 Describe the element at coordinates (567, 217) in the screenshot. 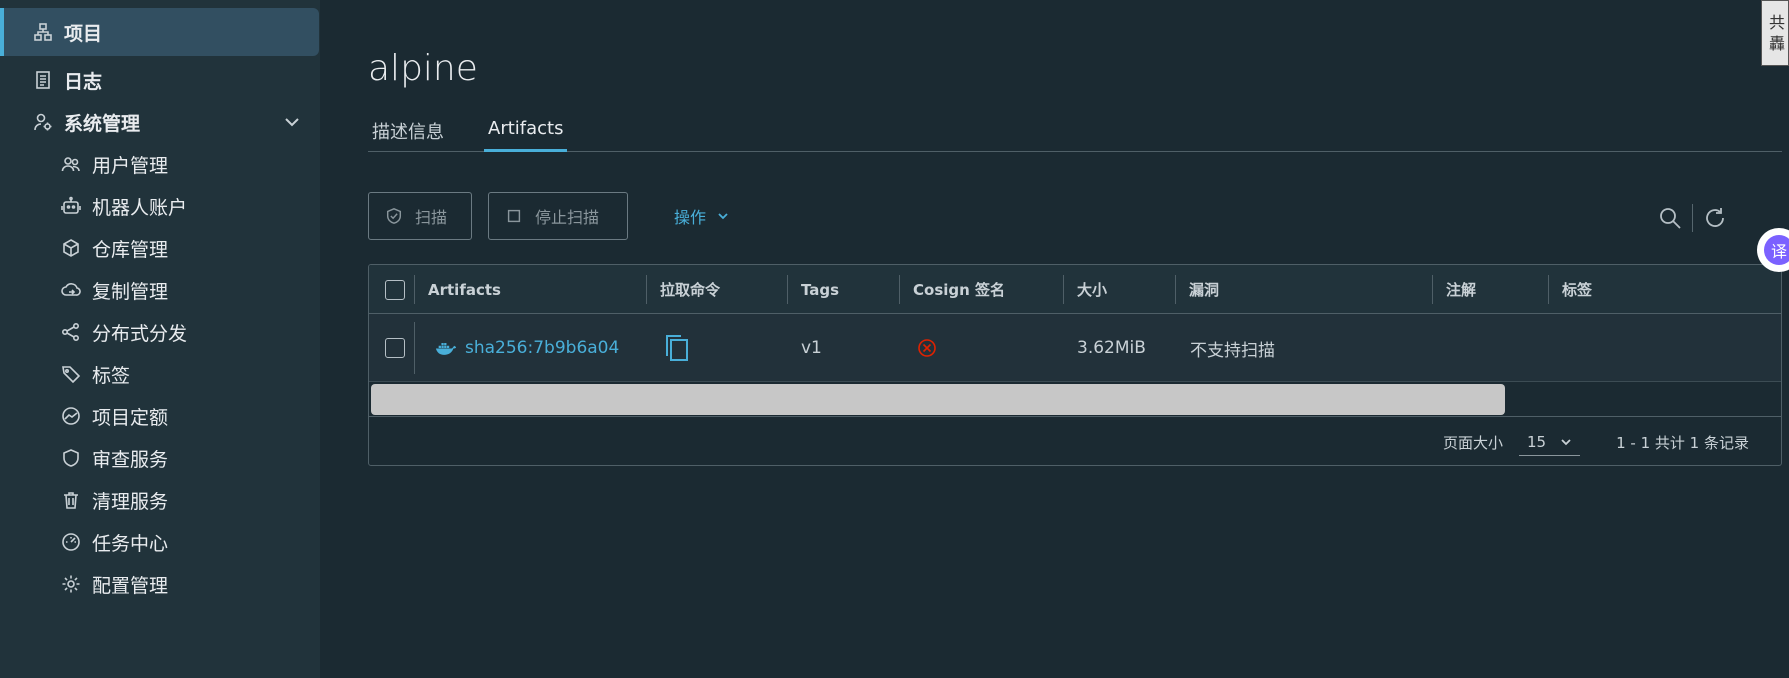

I see `stop-scan-button-label: 停止扫描` at that location.